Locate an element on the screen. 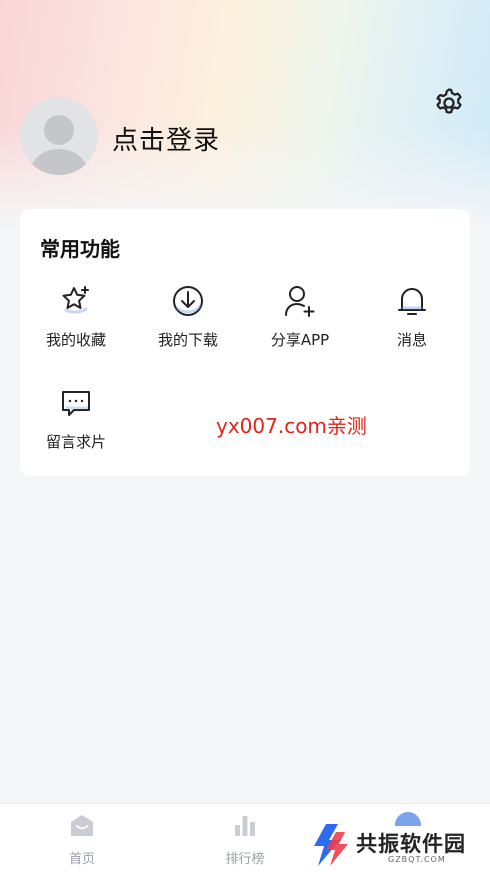  function-messages: 消息 is located at coordinates (412, 316).